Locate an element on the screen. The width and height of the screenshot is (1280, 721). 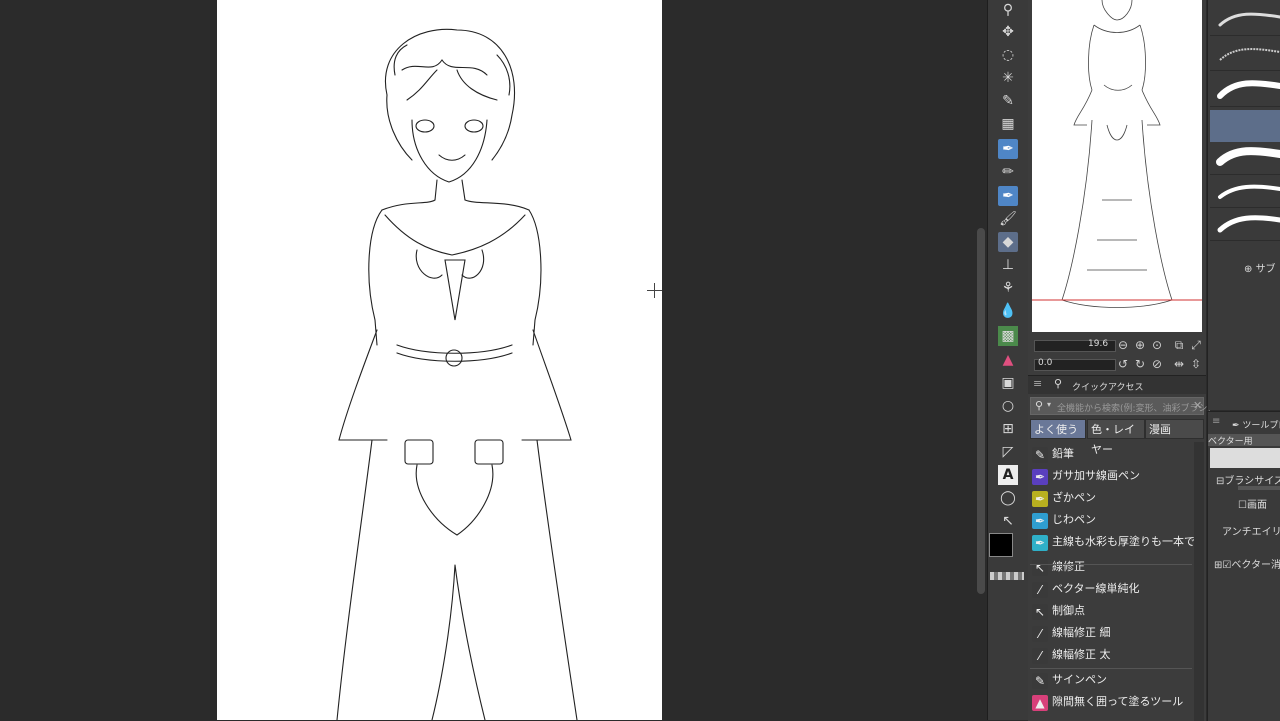
clear-search-icon: ✕ is located at coordinates (1197, 405).